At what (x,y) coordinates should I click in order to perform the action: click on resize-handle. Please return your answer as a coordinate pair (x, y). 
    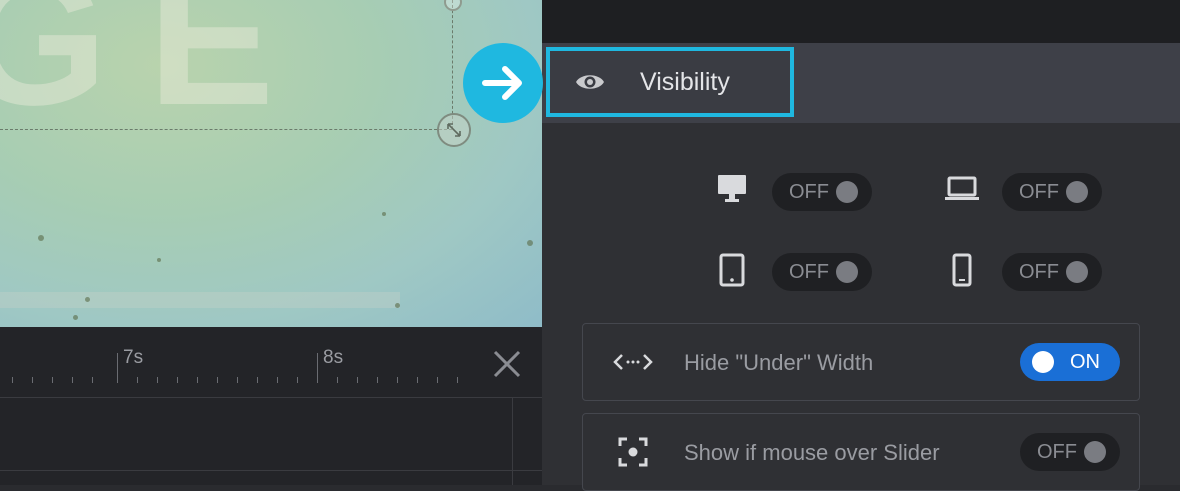
    Looking at the image, I should click on (454, 130).